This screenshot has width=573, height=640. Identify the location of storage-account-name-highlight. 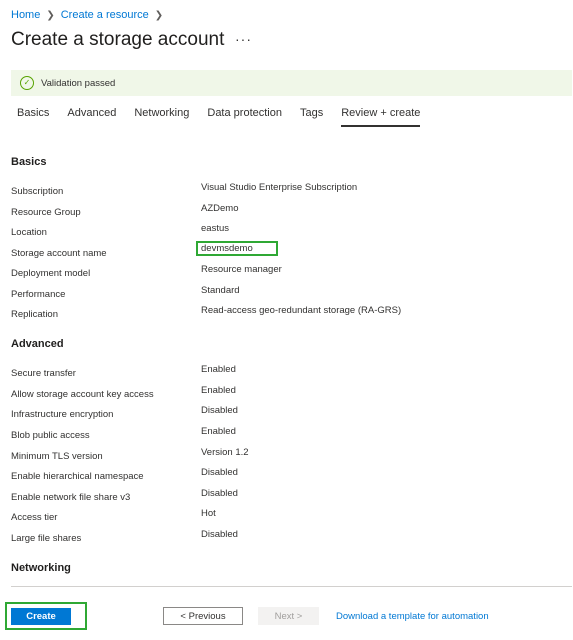
(237, 248).